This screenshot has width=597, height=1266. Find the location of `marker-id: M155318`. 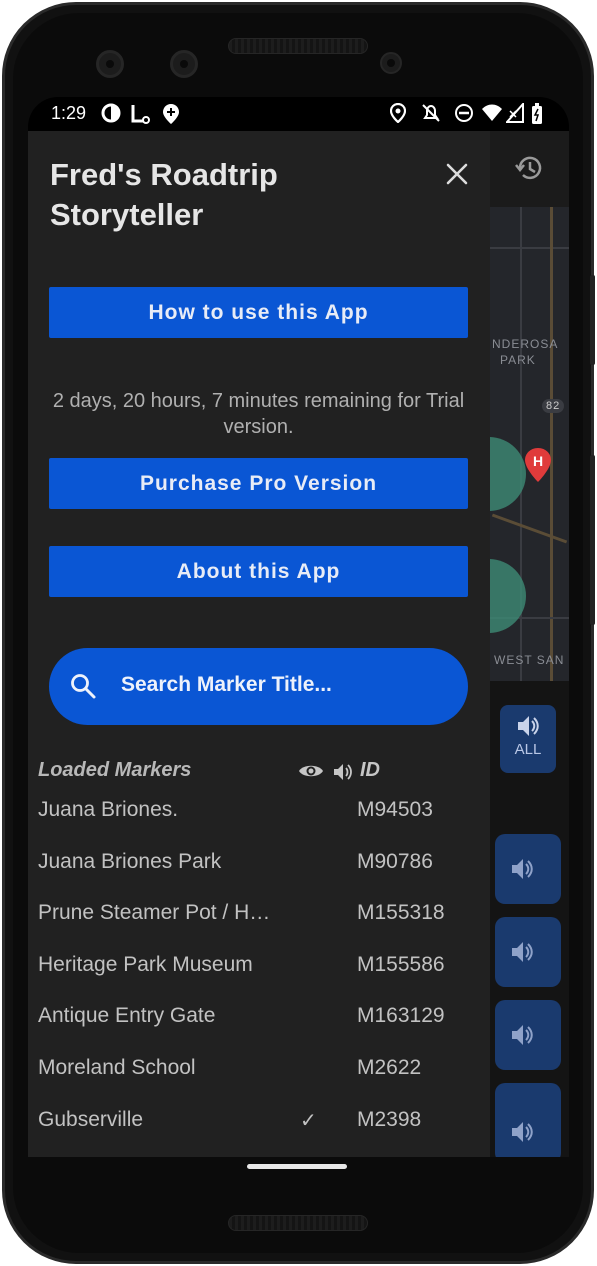

marker-id: M155318 is located at coordinates (401, 913).